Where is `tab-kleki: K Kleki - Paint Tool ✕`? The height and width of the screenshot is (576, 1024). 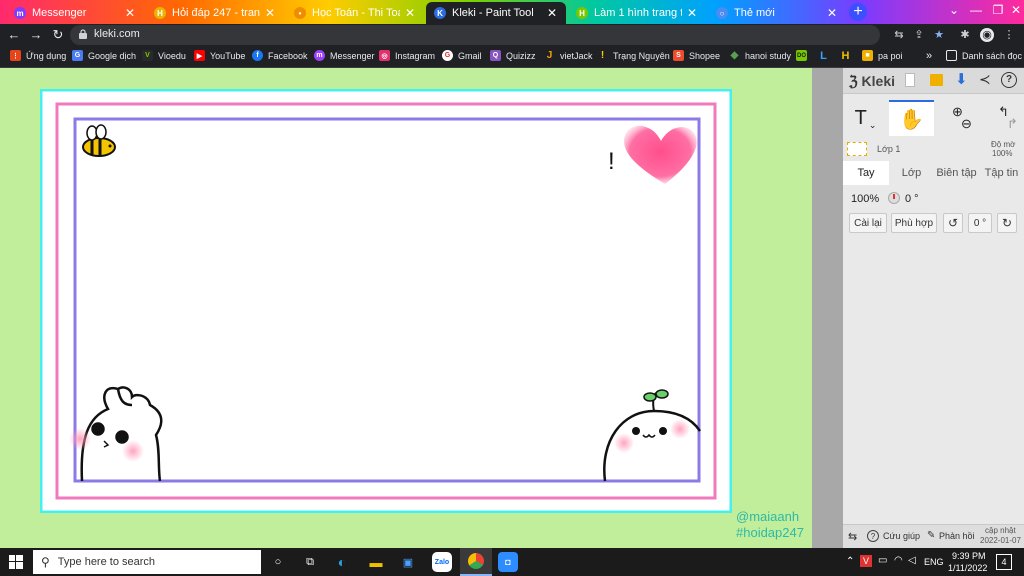 tab-kleki: K Kleki - Paint Tool ✕ is located at coordinates (496, 13).